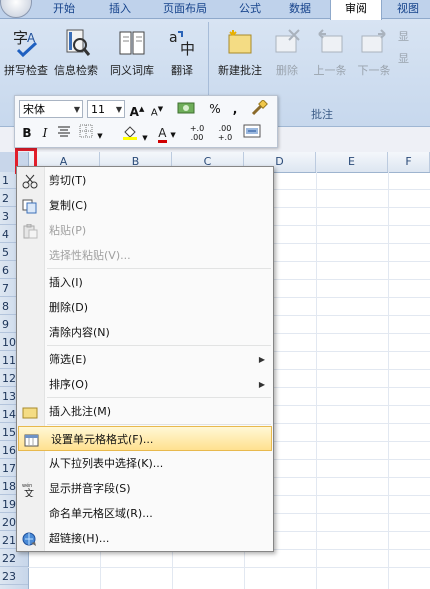 This screenshot has width=430, height=589. What do you see at coordinates (225, 133) in the screenshot?
I see `decrease-decimal-button: .00 +.0` at bounding box center [225, 133].